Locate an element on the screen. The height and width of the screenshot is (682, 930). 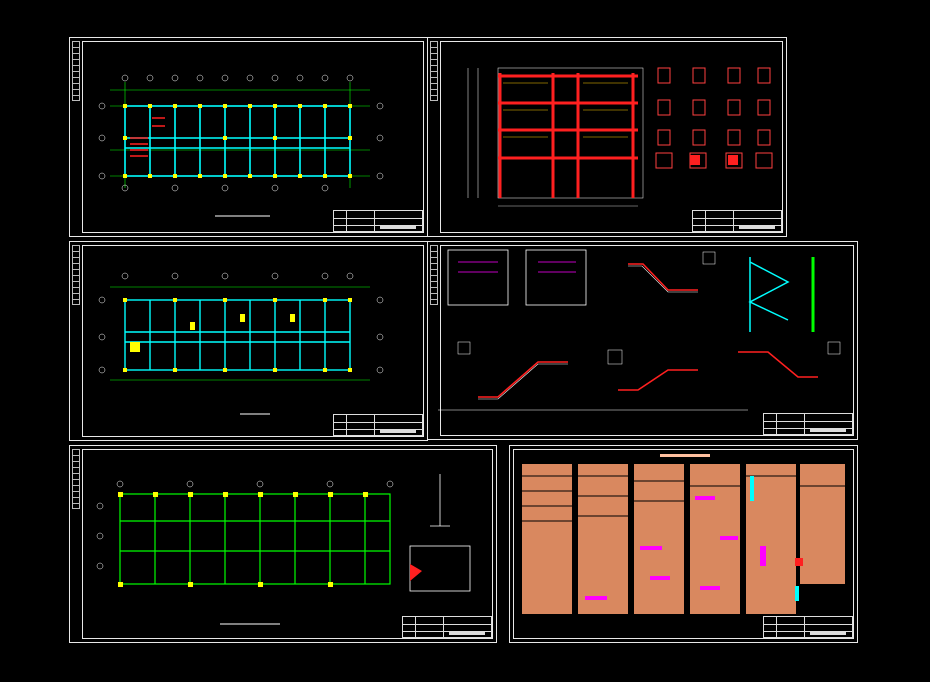
drawing-sheet-frame-elevation is located at coordinates (607, 137).